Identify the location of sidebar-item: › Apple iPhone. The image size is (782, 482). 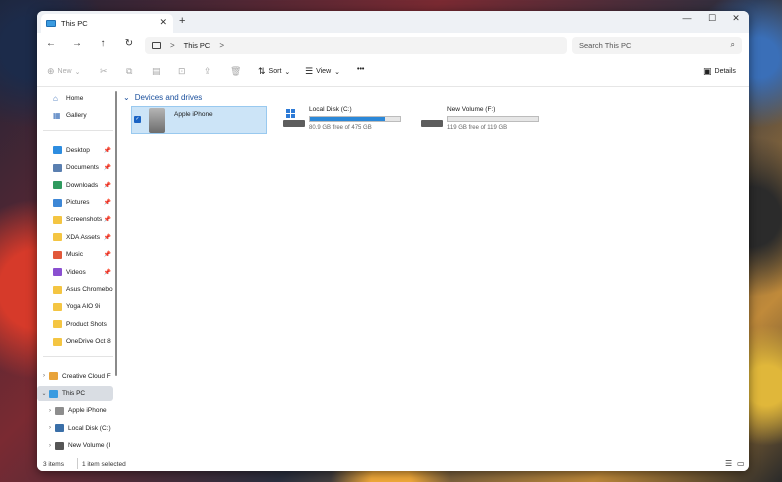
(75, 410).